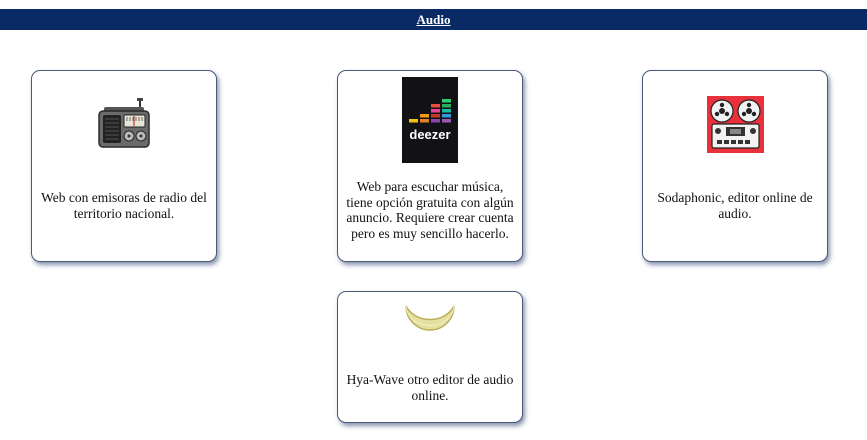  What do you see at coordinates (430, 387) in the screenshot?
I see `hyawave-card-description: Hya-Wave otro editor de audio online.` at bounding box center [430, 387].